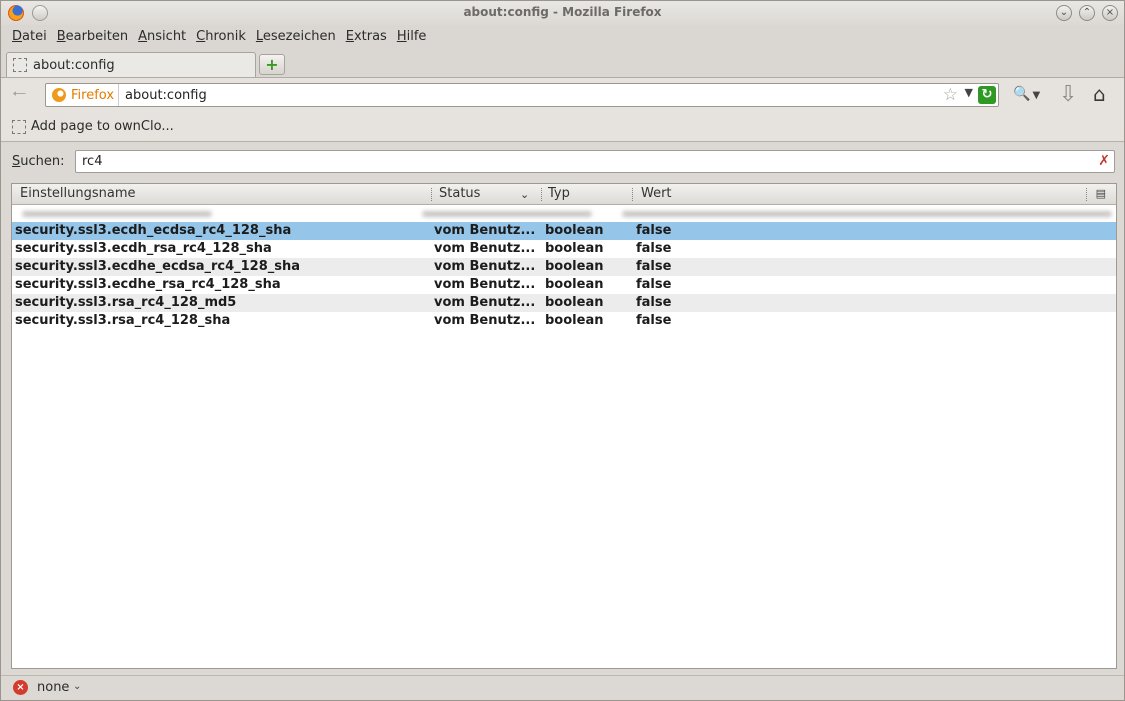 The height and width of the screenshot is (701, 1125). What do you see at coordinates (131, 64) in the screenshot?
I see `tab-about-config: about:config` at bounding box center [131, 64].